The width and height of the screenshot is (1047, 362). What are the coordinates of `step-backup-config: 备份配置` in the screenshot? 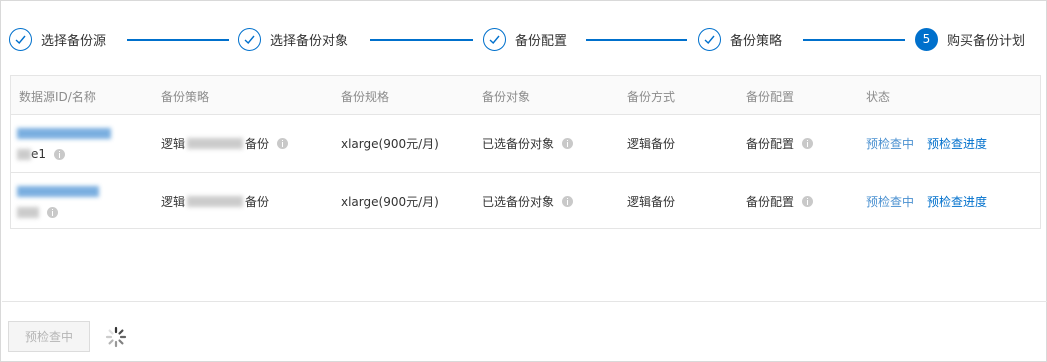 It's located at (525, 39).